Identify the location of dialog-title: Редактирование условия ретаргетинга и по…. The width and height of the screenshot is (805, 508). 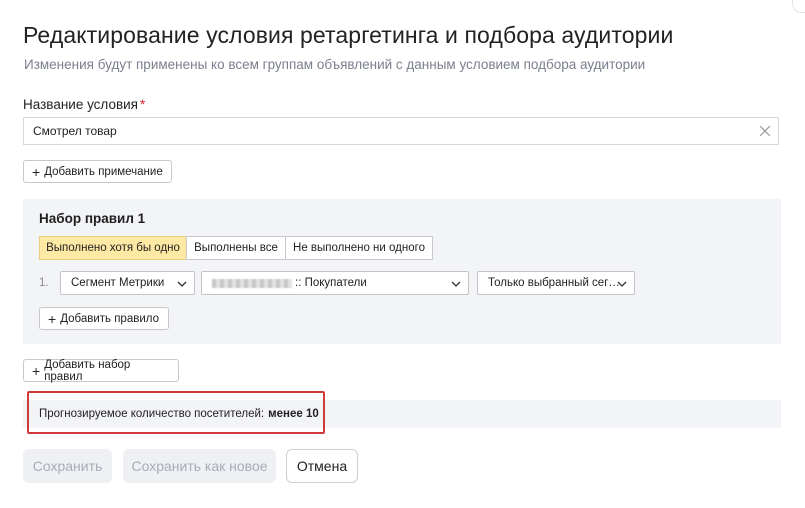
(348, 35).